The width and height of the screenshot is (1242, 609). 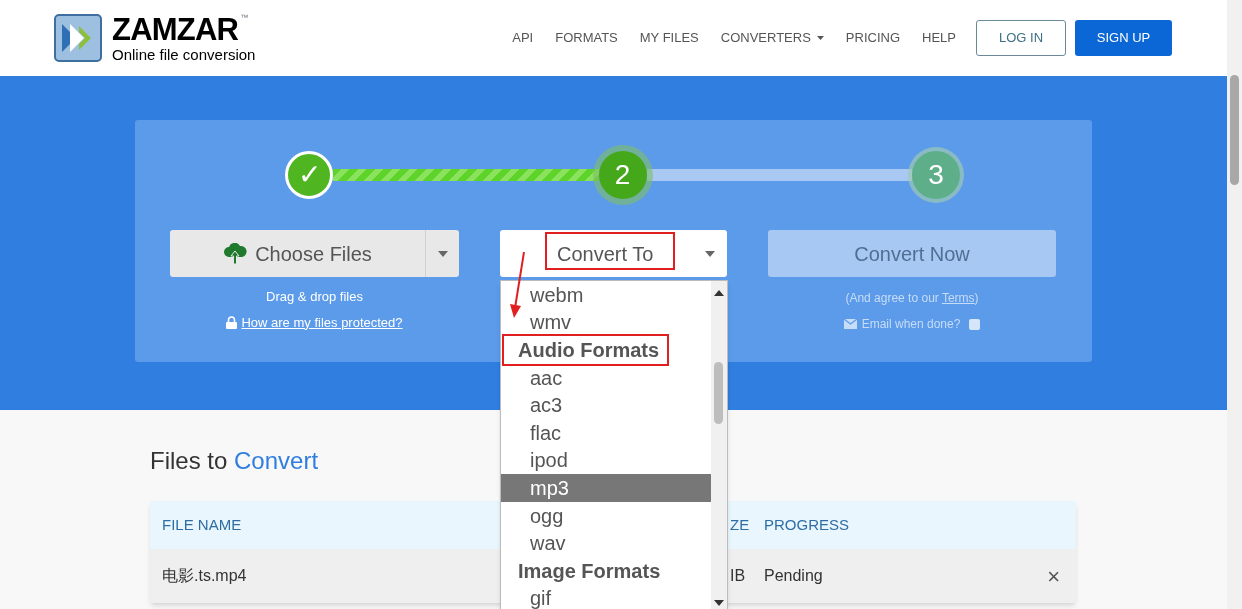 What do you see at coordinates (184, 54) in the screenshot?
I see `logo-subtitle: Online file conversion` at bounding box center [184, 54].